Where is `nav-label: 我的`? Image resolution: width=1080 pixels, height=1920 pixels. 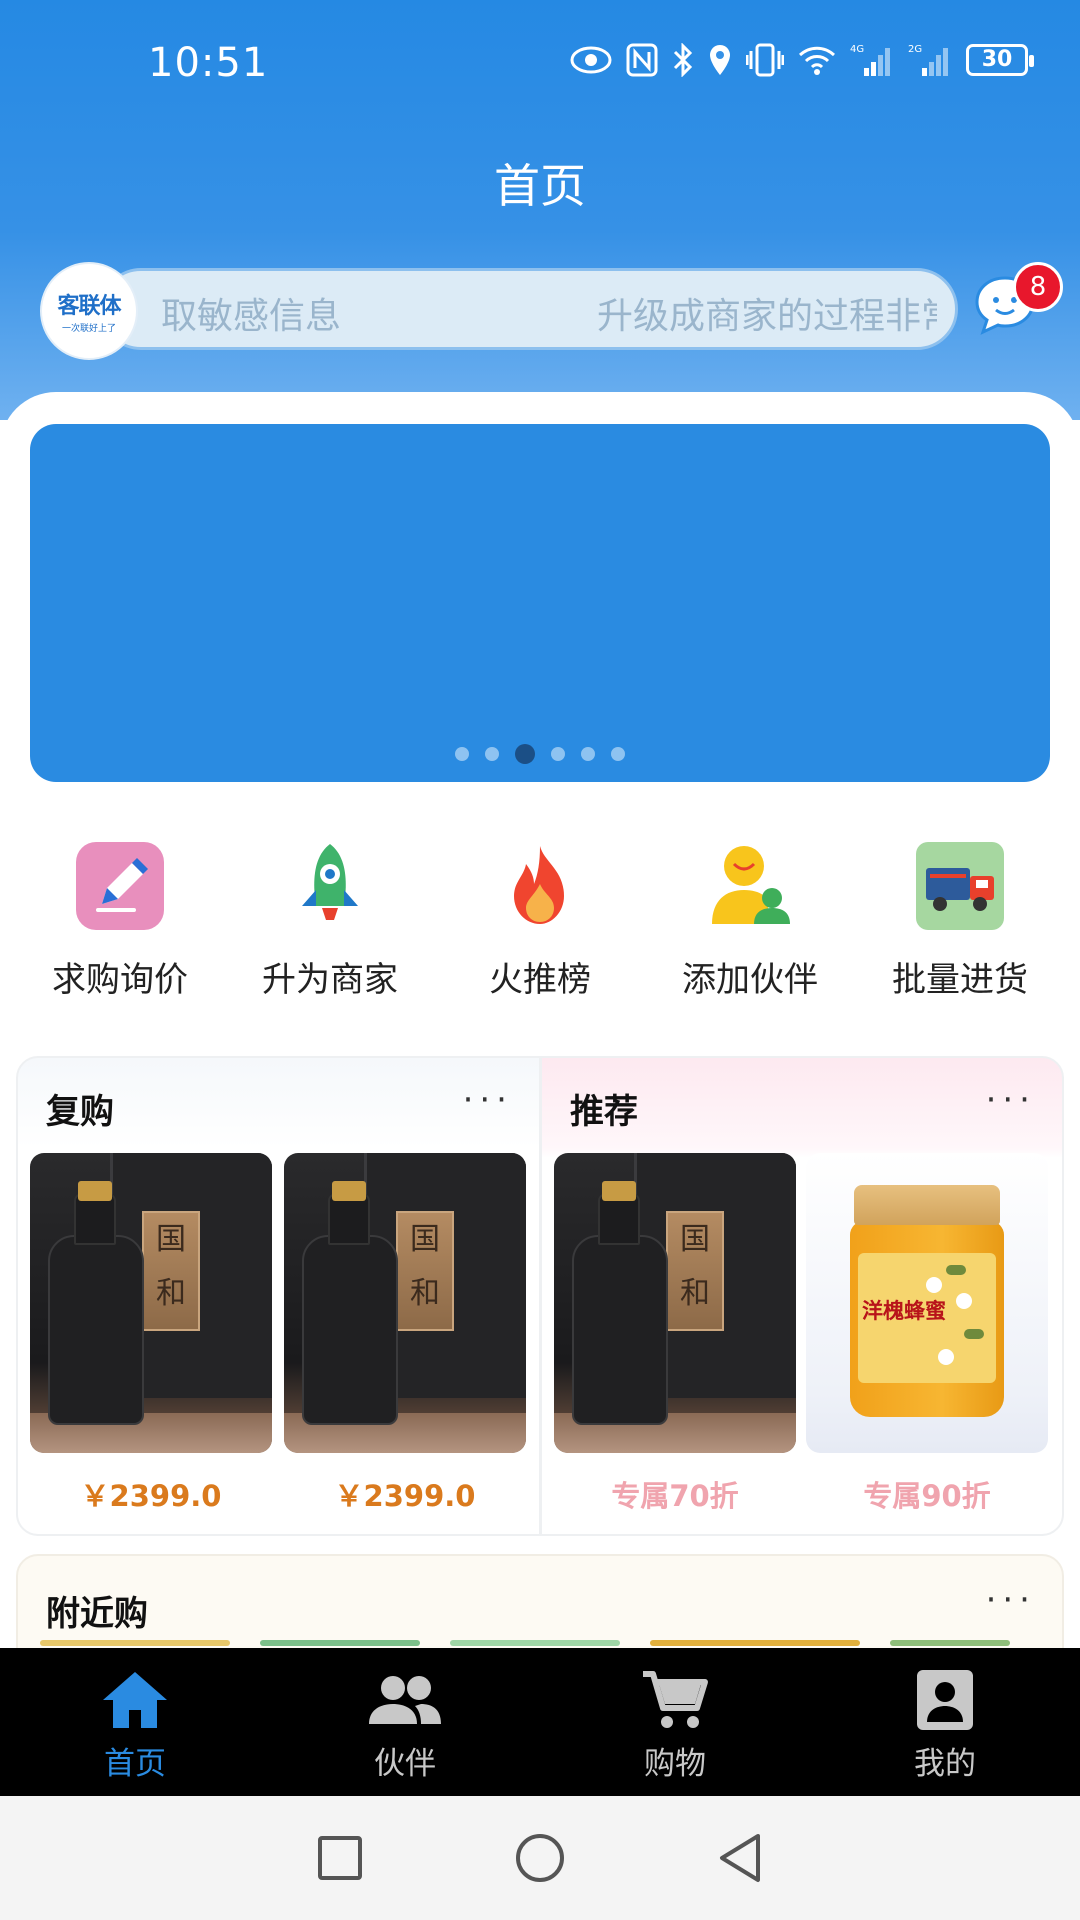
nav-label: 我的 is located at coordinates (945, 1764).